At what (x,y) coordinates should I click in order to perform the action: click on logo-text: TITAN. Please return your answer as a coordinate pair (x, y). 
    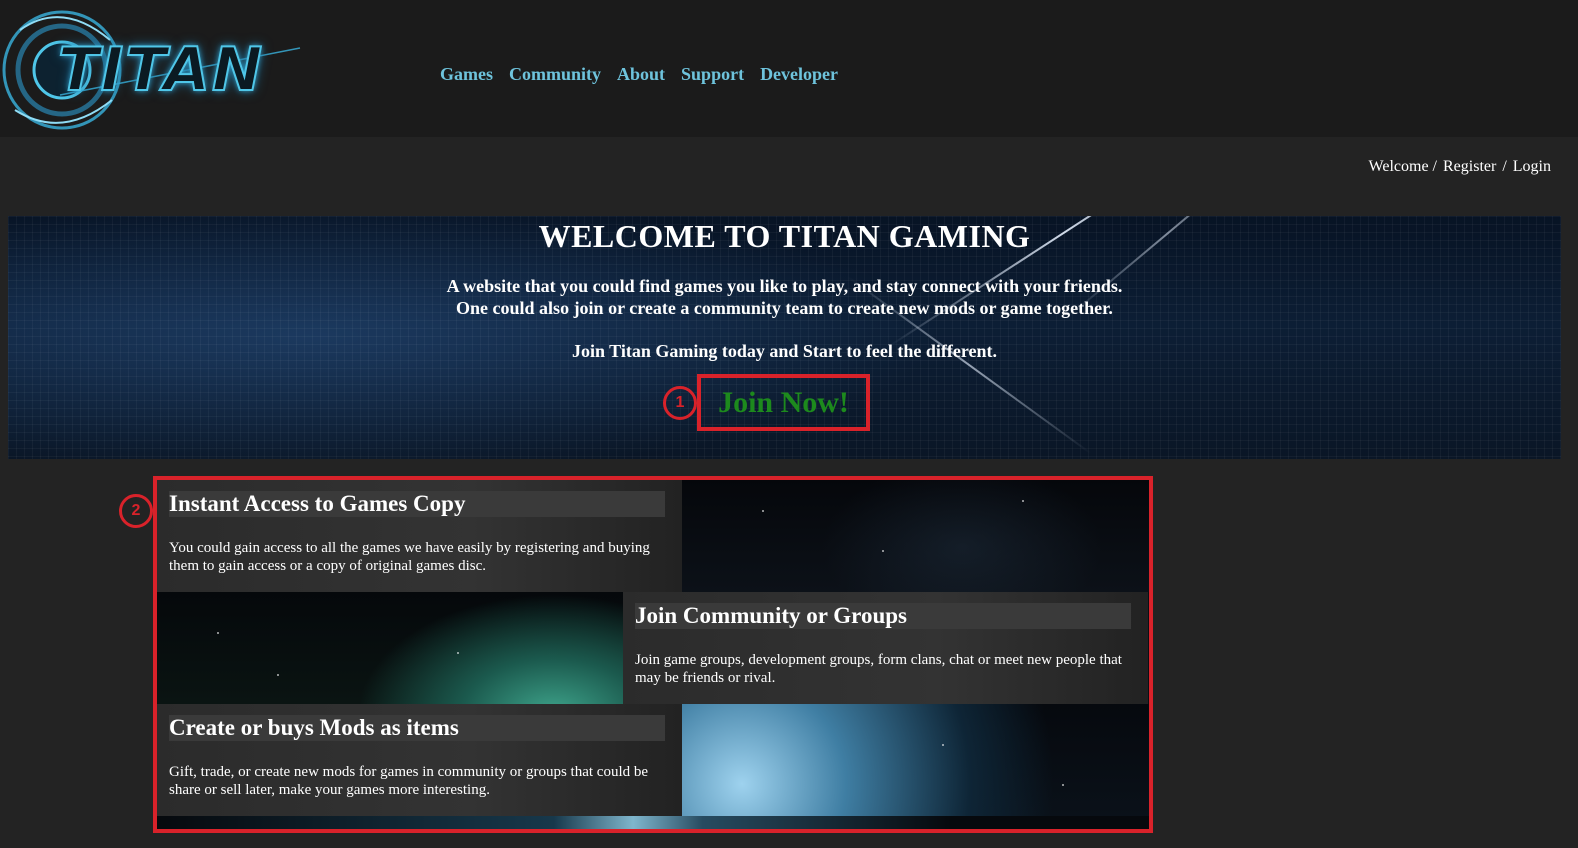
    Looking at the image, I should click on (161, 70).